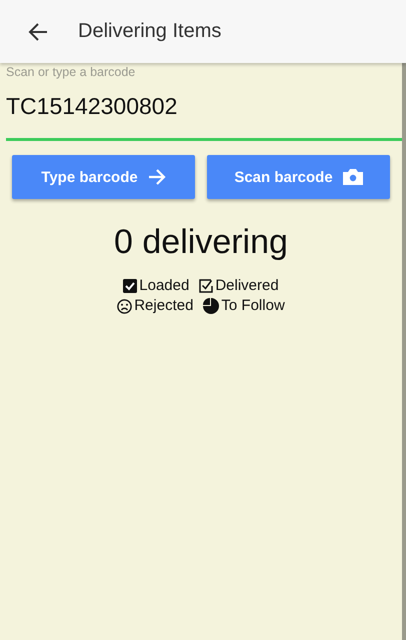 This screenshot has height=640, width=406. I want to click on arrow-right-icon, so click(157, 177).